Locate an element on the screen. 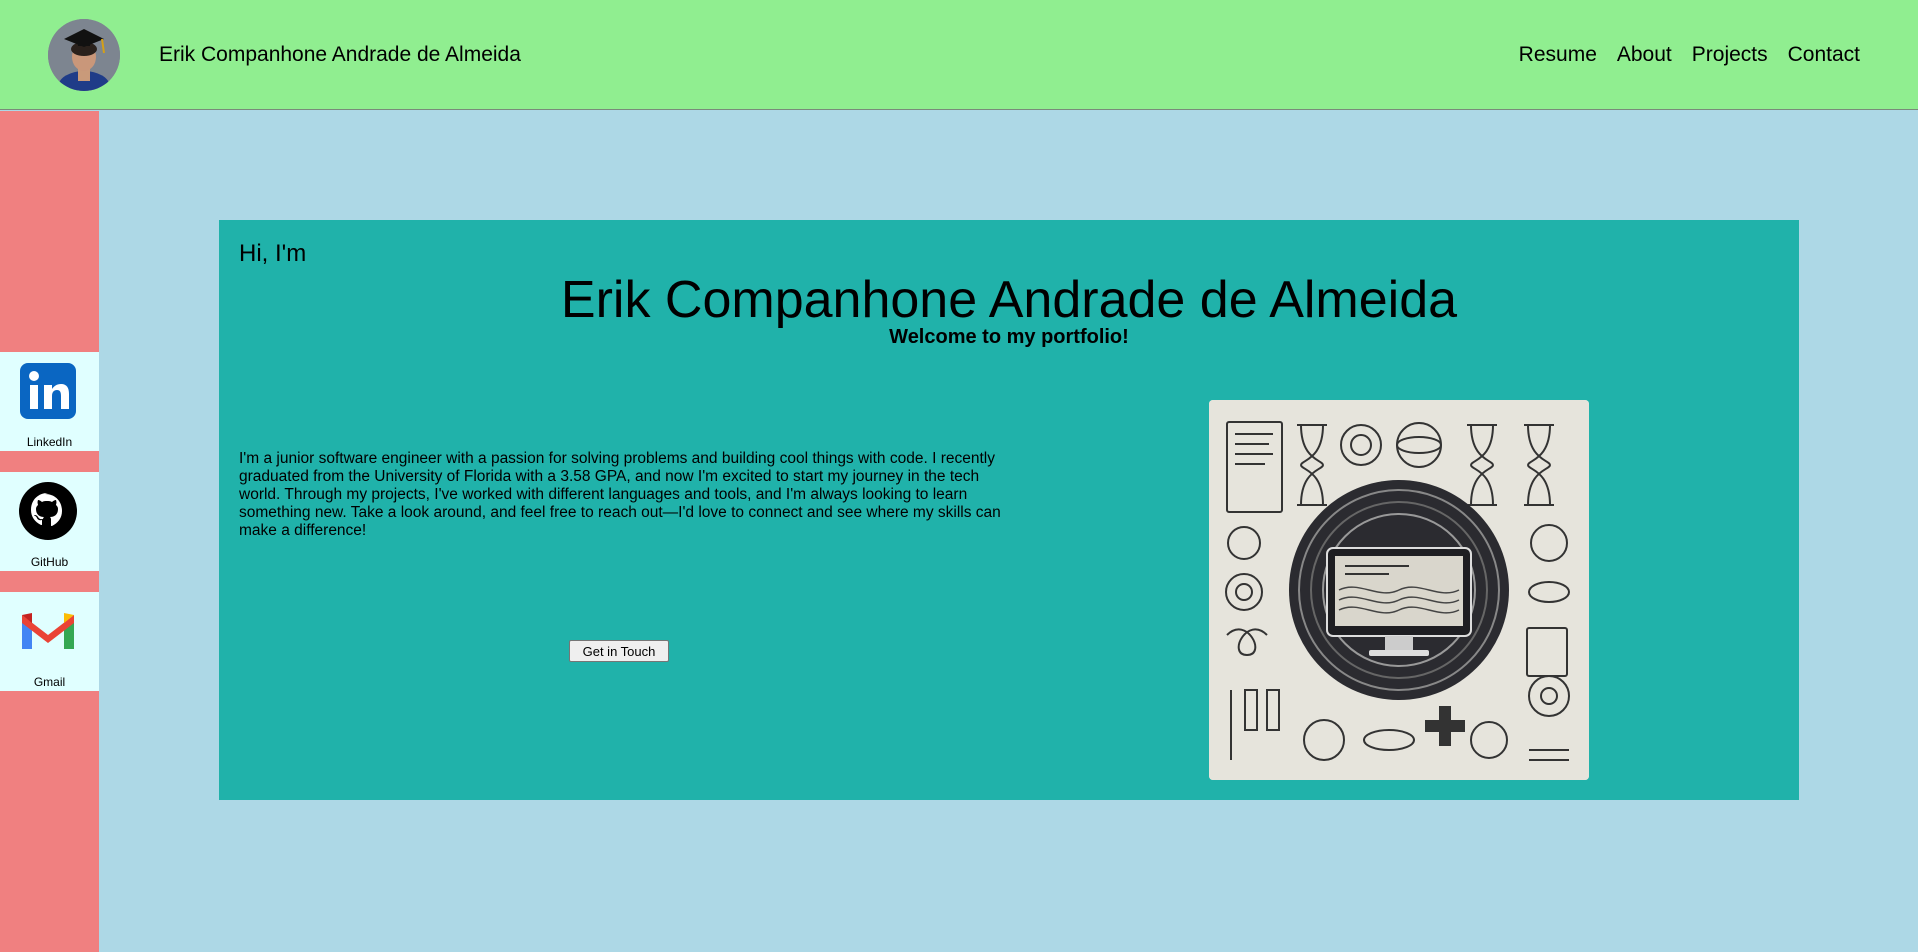 The width and height of the screenshot is (1918, 952). get-in-touch-button: Get in Touch is located at coordinates (619, 651).